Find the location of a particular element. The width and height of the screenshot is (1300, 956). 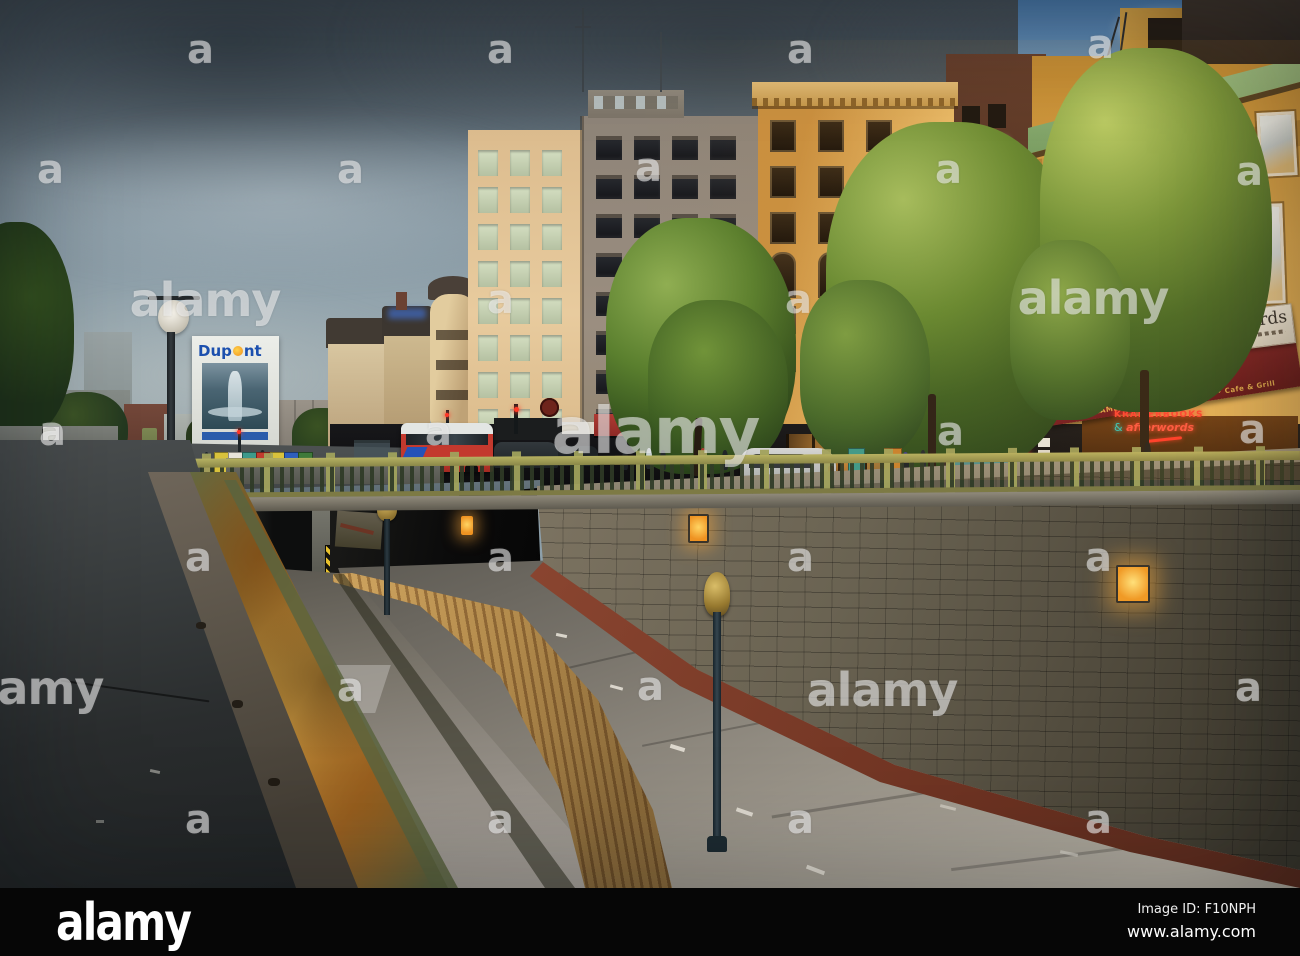

beige-tower-left-windows is located at coordinates (528, 300).